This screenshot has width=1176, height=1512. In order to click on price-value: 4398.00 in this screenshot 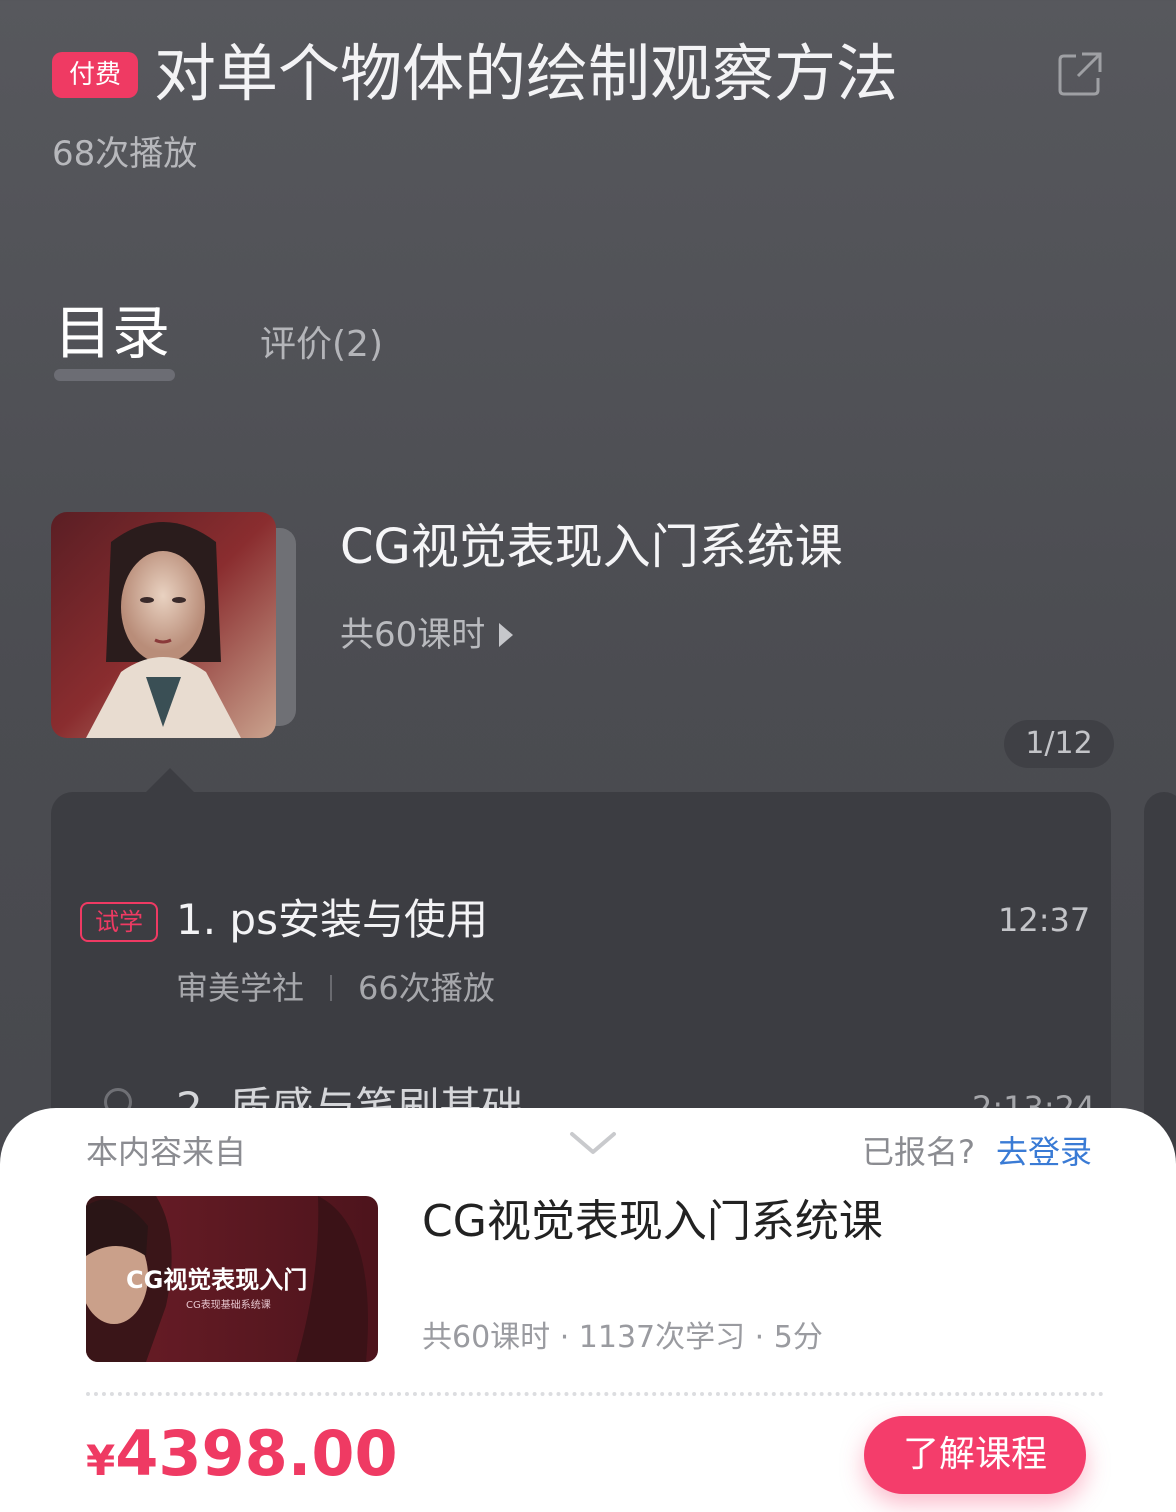, I will do `click(256, 1453)`.